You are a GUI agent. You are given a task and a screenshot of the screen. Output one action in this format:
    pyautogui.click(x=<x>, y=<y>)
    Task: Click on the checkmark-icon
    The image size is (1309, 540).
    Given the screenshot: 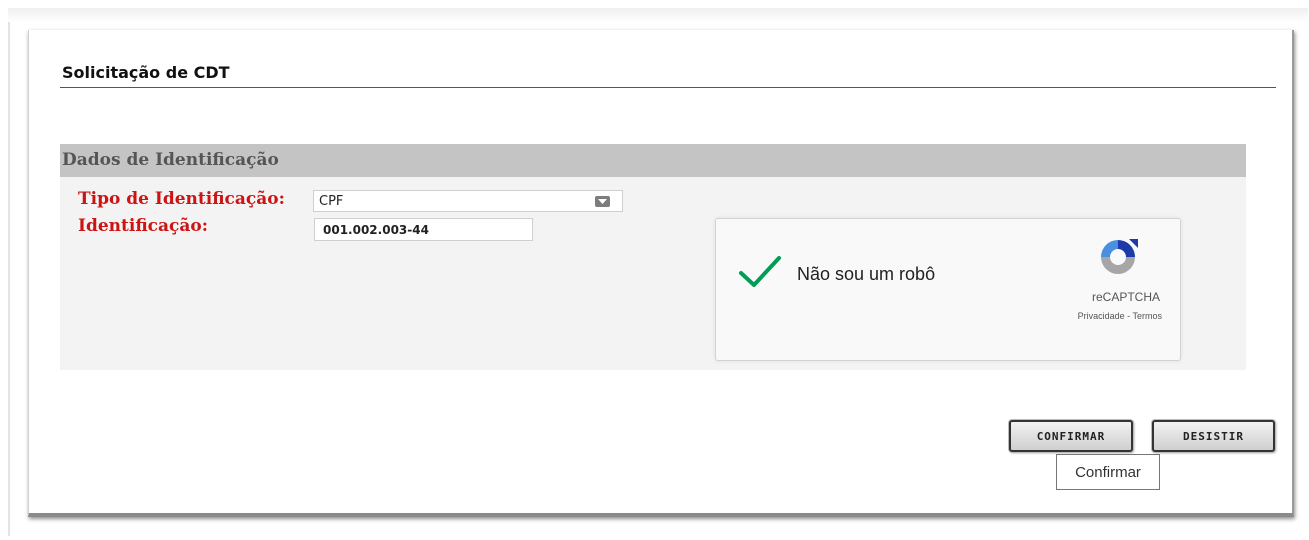 What is the action you would take?
    pyautogui.click(x=760, y=274)
    